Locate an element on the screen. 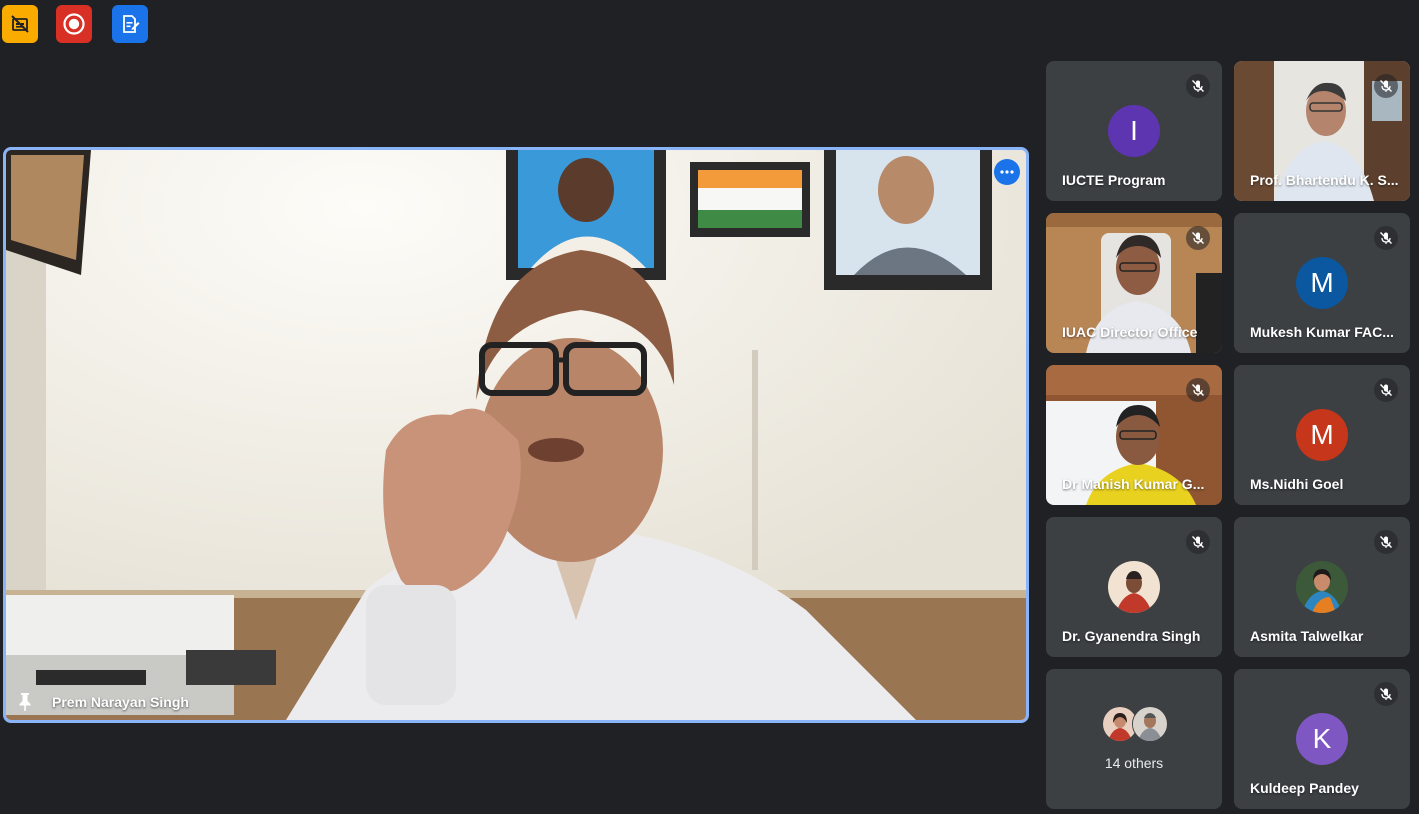 The image size is (1419, 814). recording-indicator is located at coordinates (74, 24).